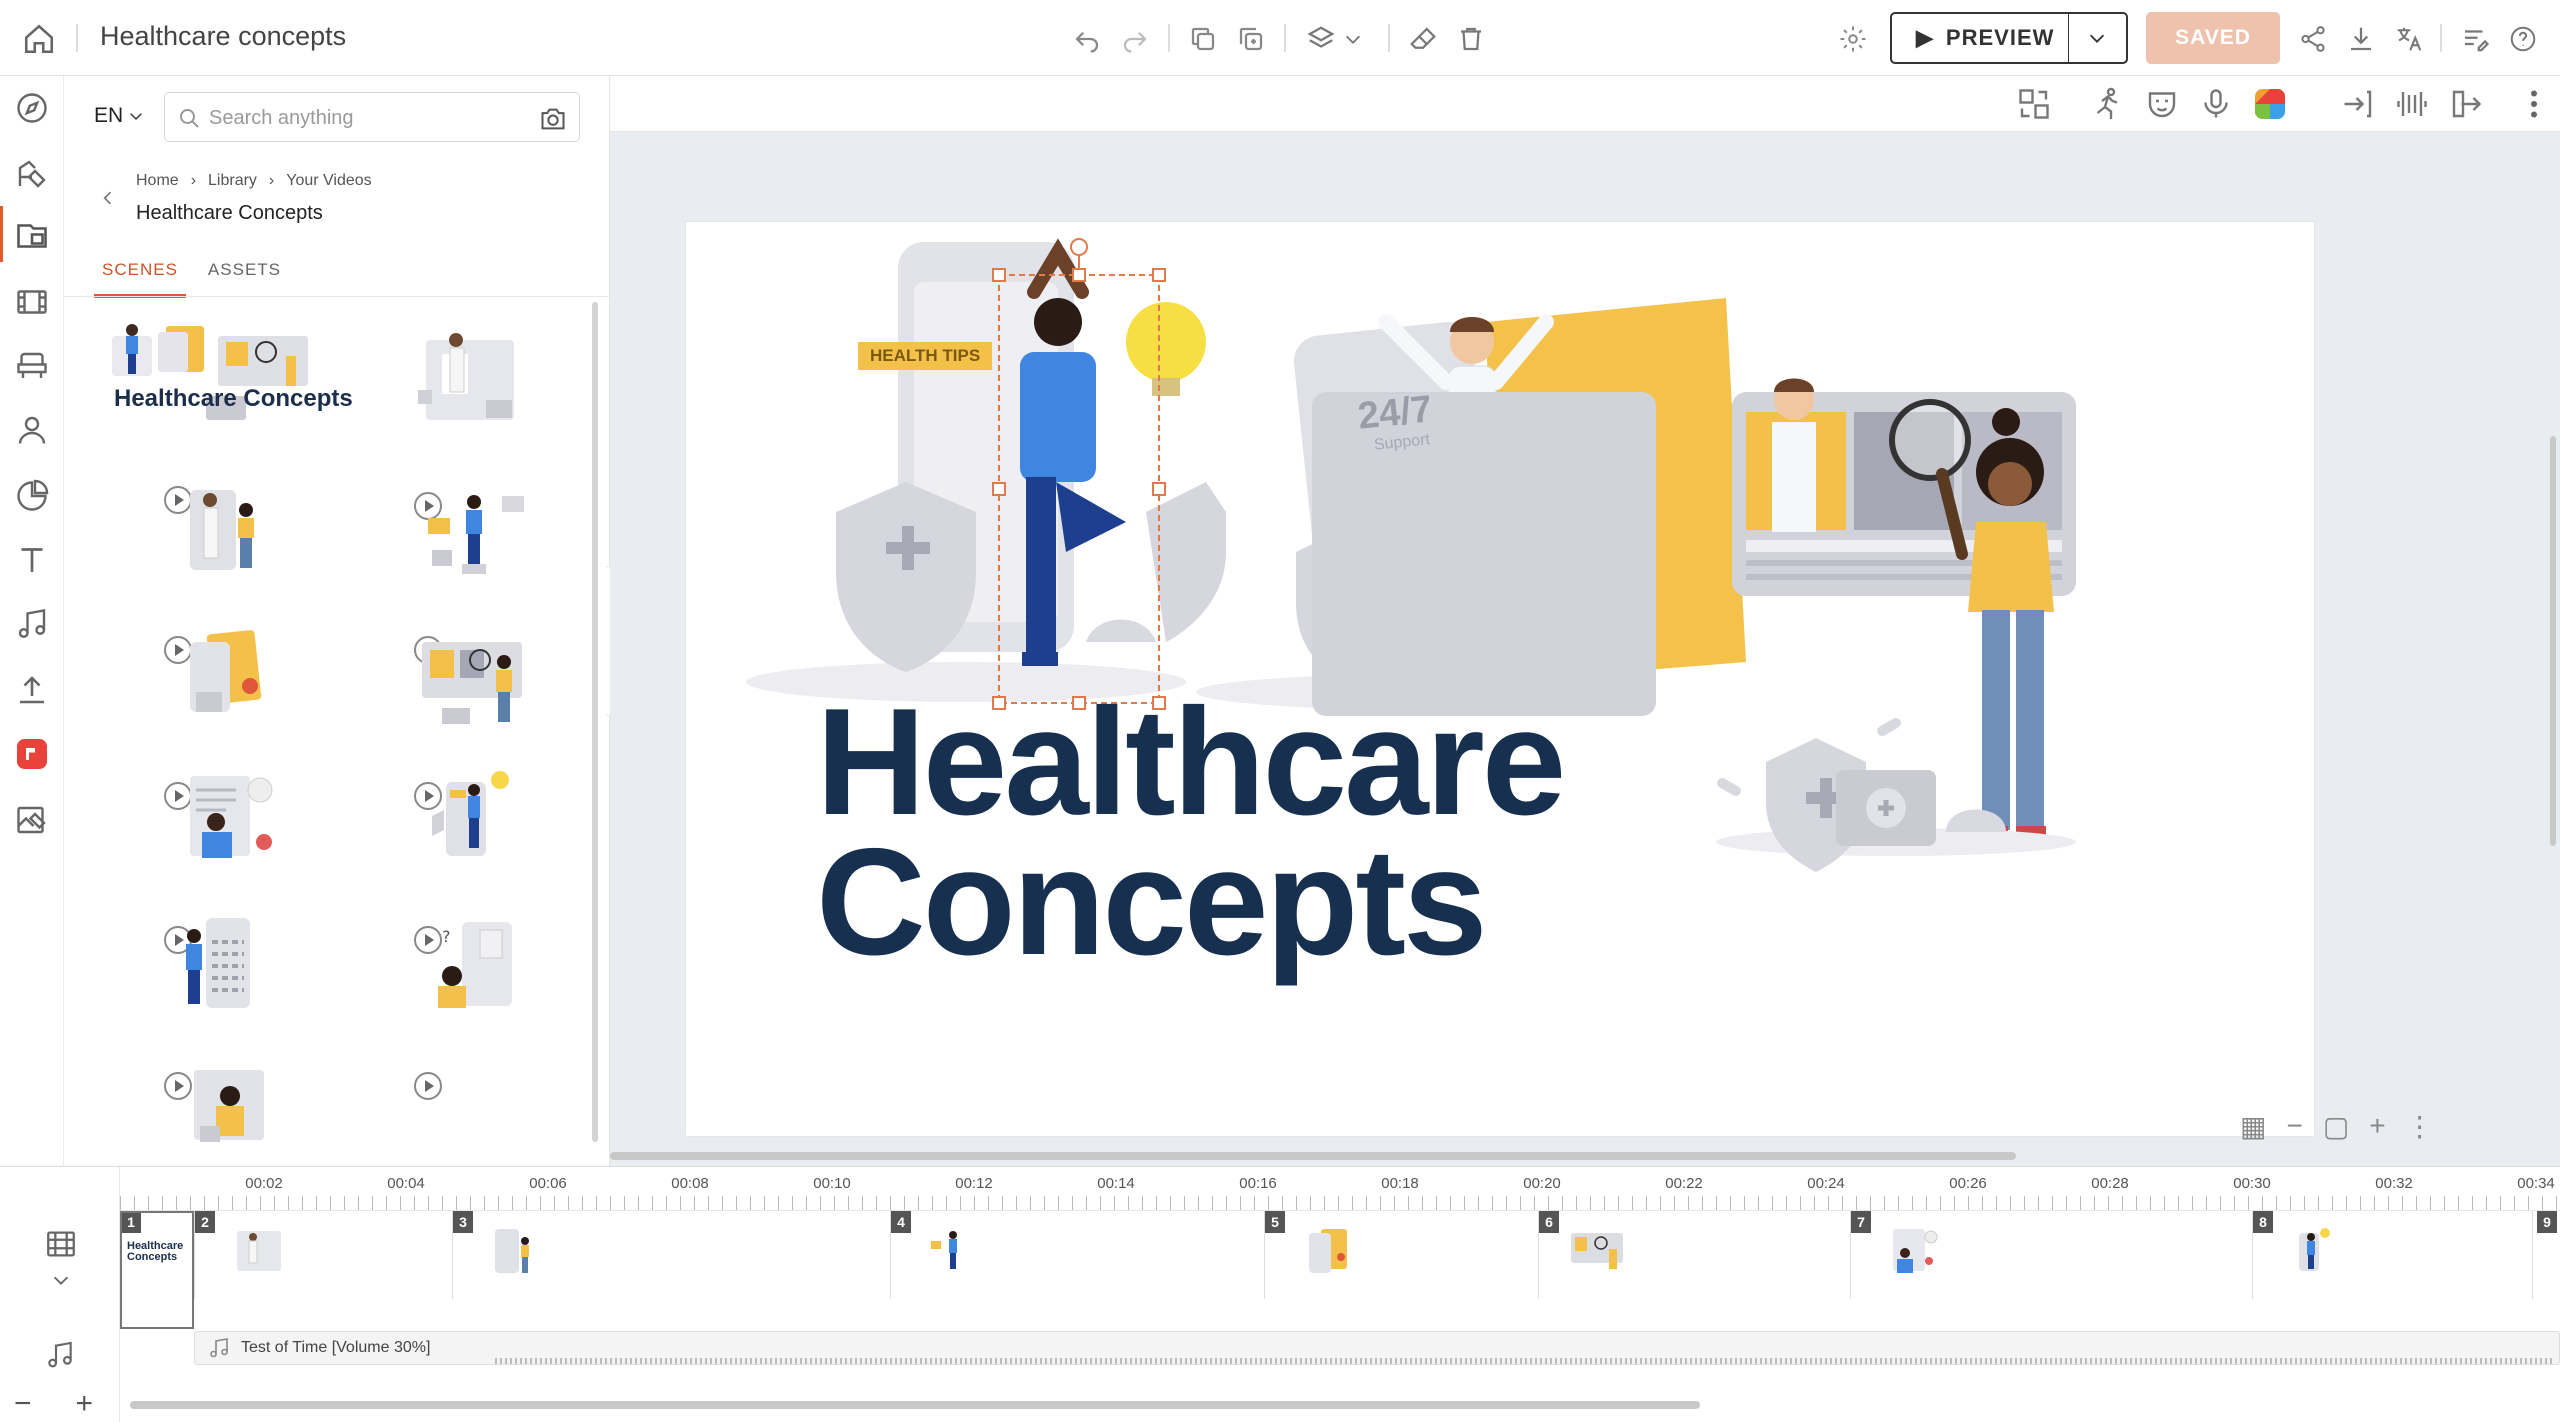  Describe the element at coordinates (108, 200) in the screenshot. I see `back-chevron-icon` at that location.